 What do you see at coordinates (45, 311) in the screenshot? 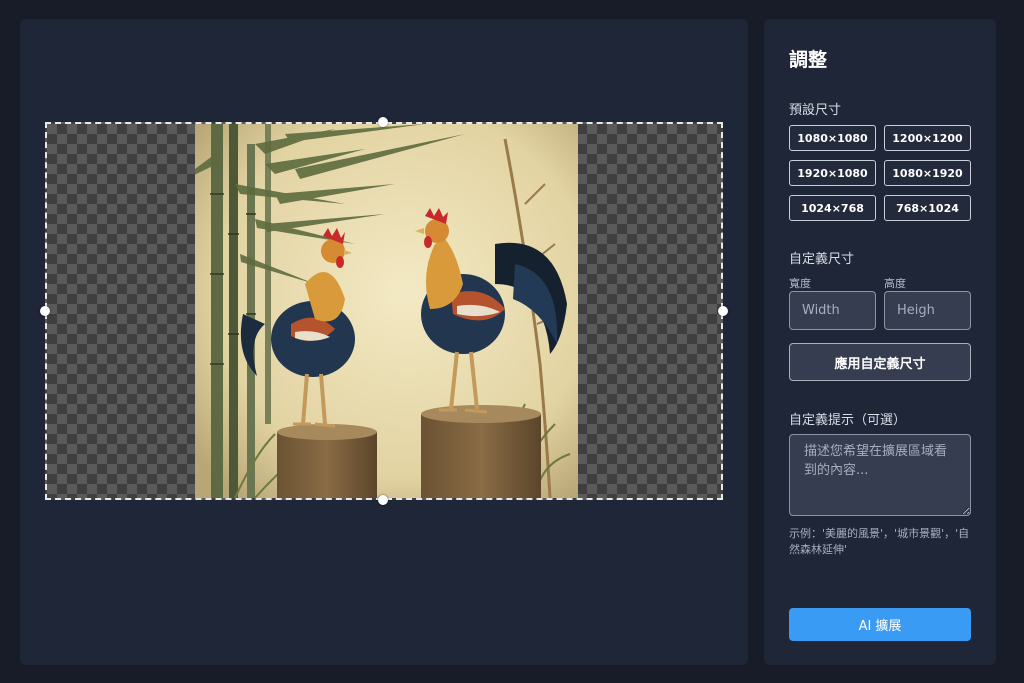
I see `resize-handle-left` at bounding box center [45, 311].